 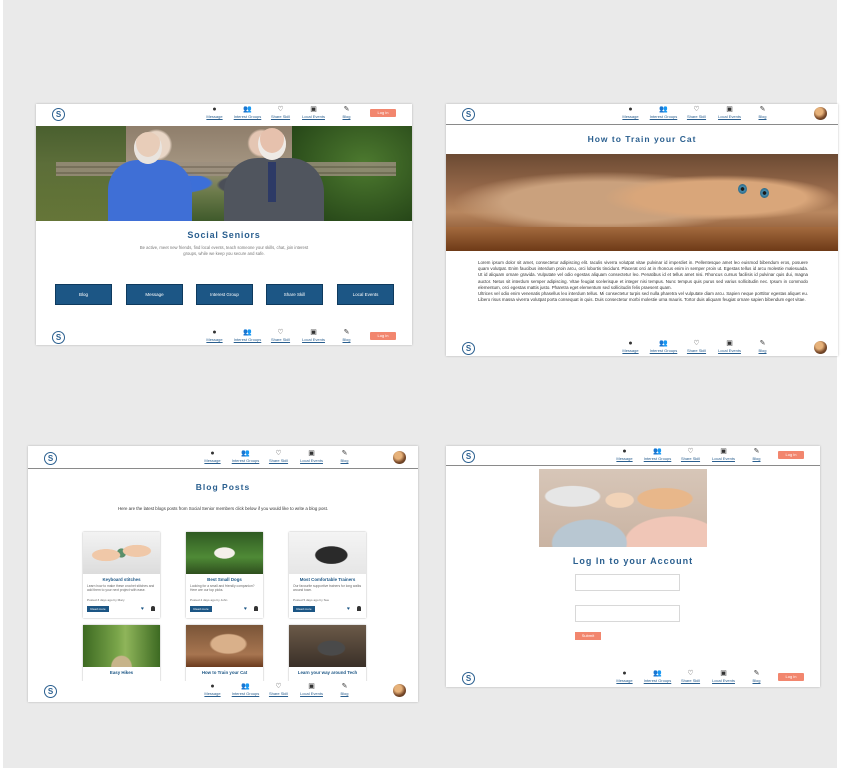 I want to click on email-field, so click(x=627, y=582).